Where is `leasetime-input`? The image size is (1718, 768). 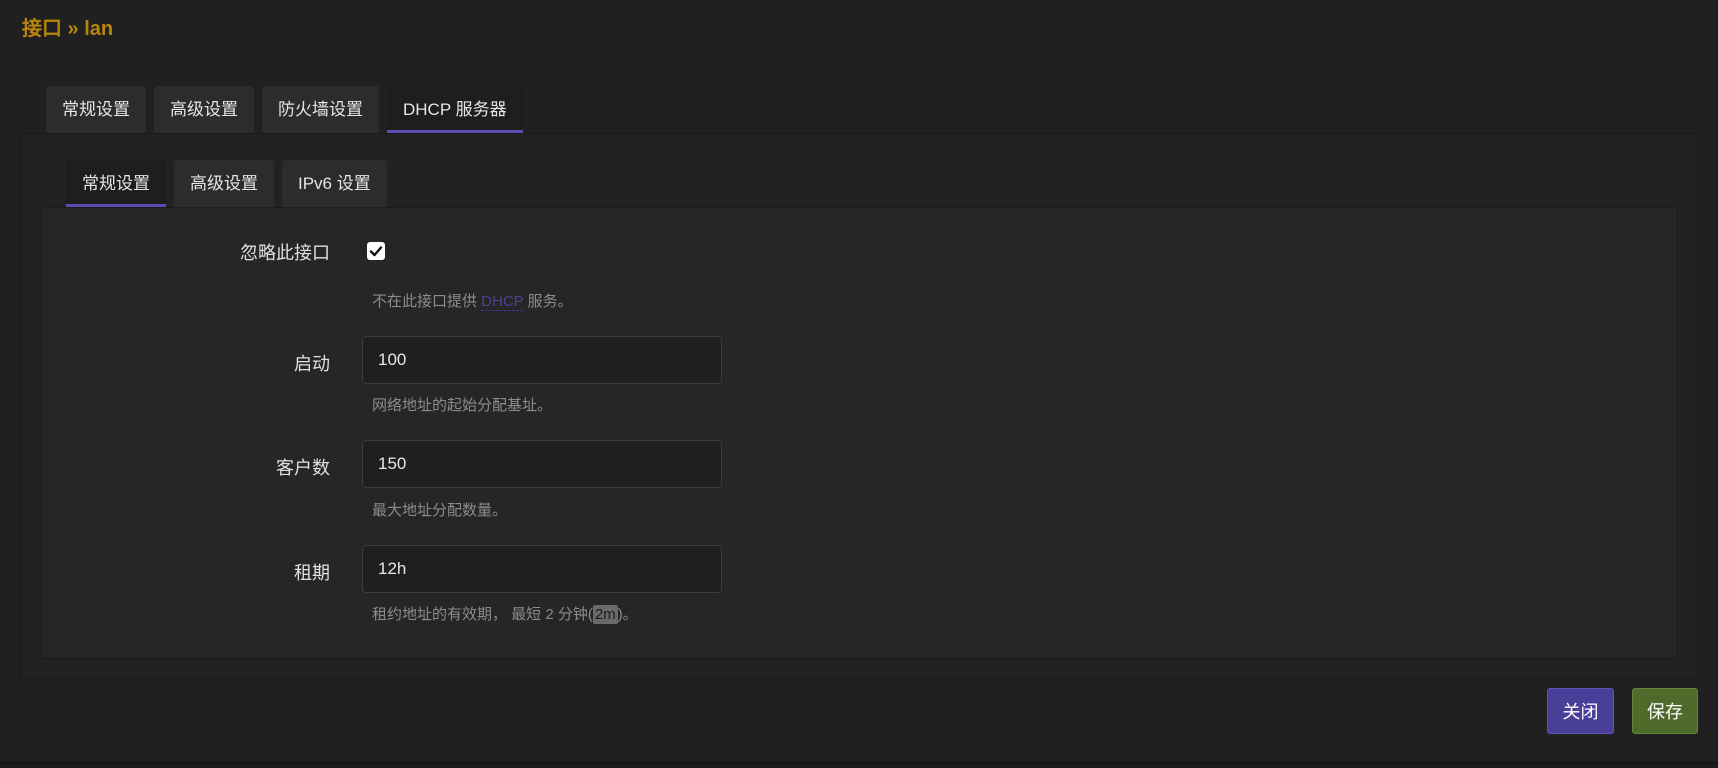
leasetime-input is located at coordinates (542, 569).